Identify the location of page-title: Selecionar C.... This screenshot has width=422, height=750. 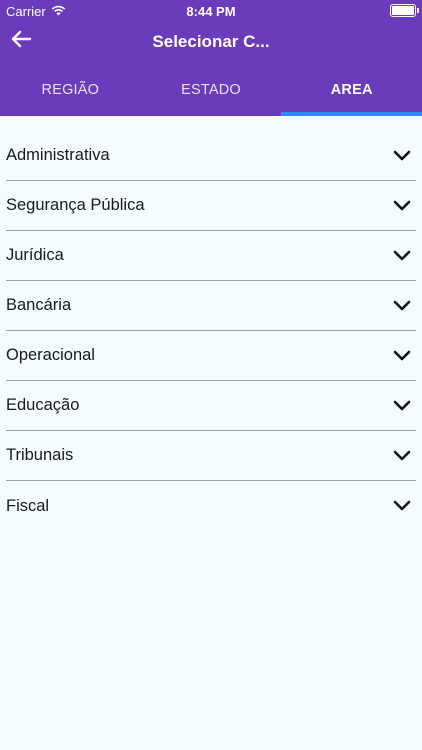
(211, 41).